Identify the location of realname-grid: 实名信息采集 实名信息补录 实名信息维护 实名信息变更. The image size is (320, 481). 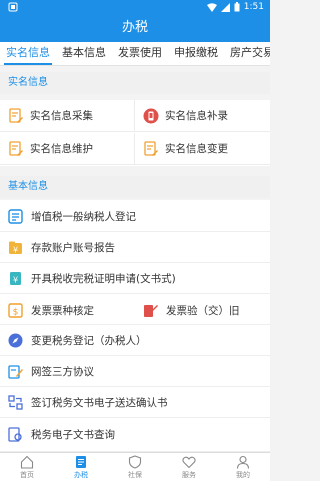
(135, 133).